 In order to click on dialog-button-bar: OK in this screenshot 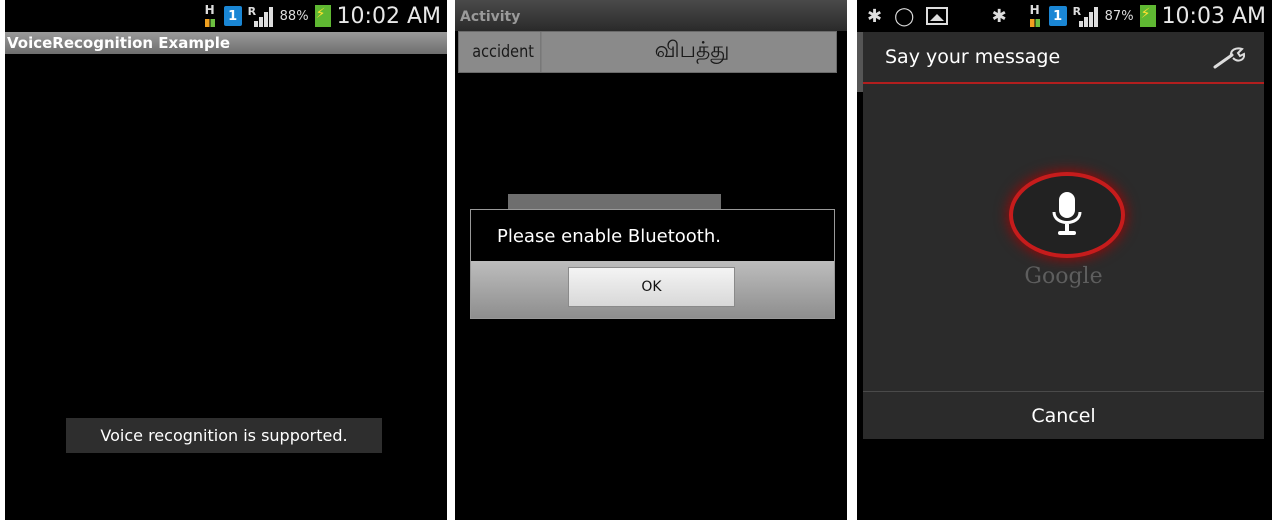, I will do `click(652, 289)`.